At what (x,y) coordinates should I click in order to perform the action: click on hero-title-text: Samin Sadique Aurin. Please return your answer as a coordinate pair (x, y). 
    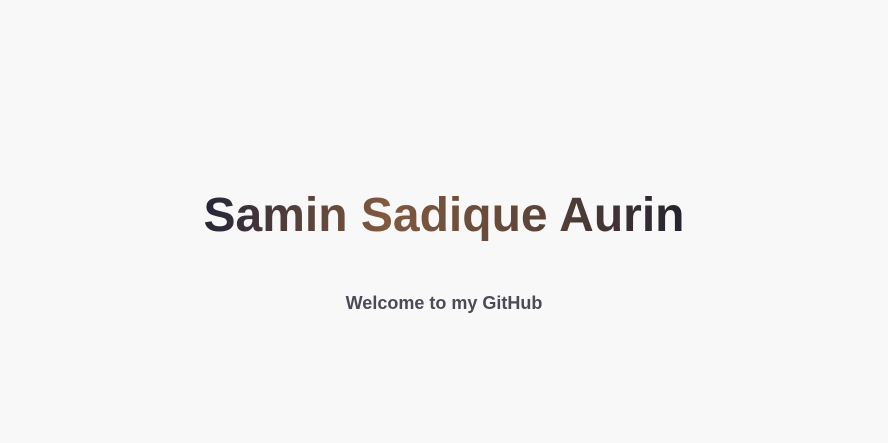
    Looking at the image, I should click on (444, 215).